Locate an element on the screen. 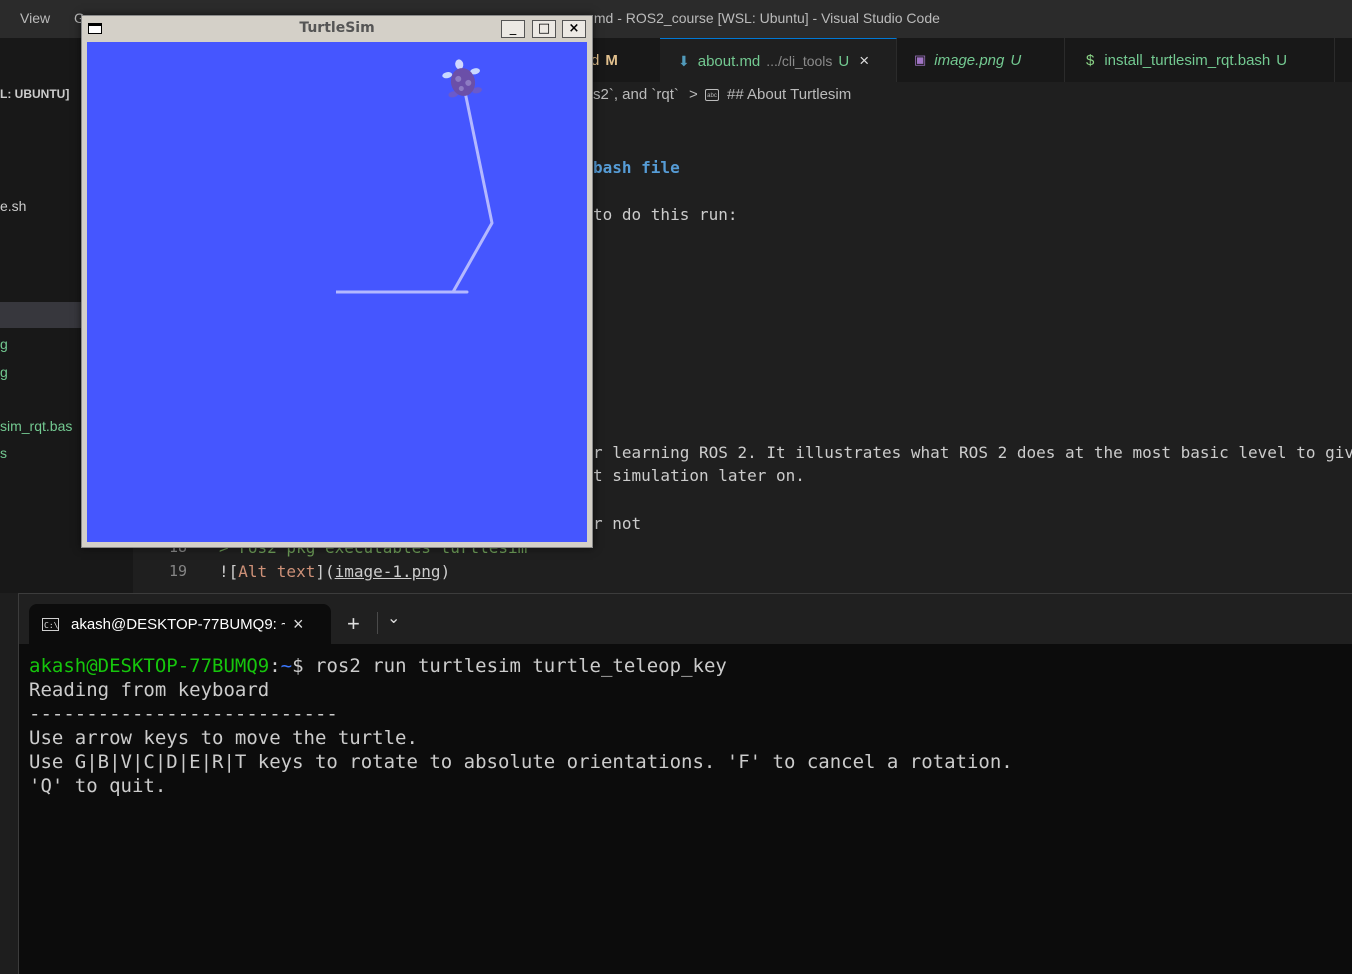  turtle-pen-trail is located at coordinates (415, 187).